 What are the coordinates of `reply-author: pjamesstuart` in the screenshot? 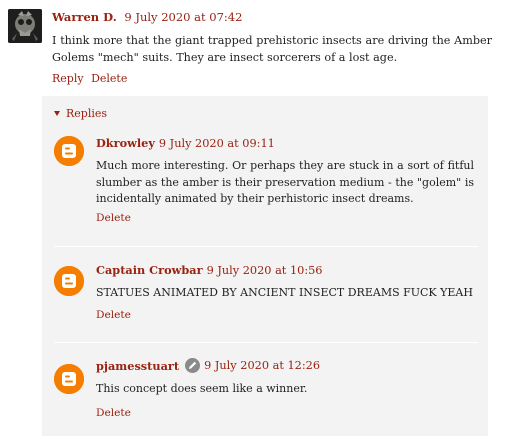 It's located at (137, 366).